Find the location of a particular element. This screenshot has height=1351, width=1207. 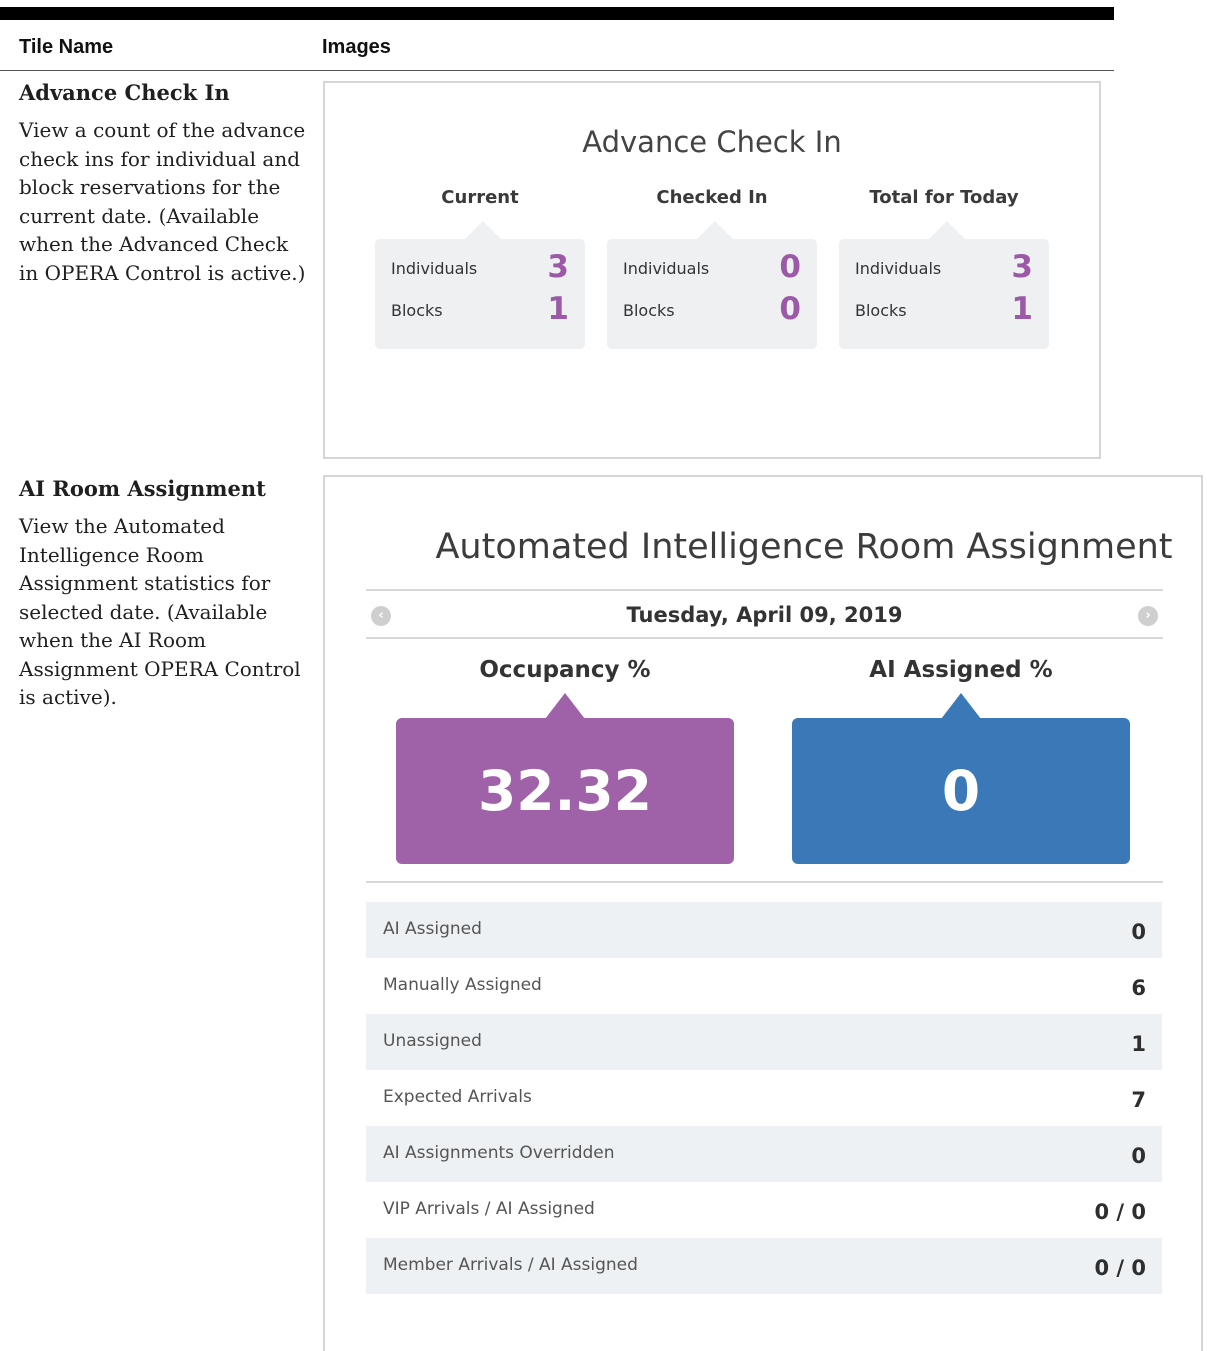

stat-row: AI Assignments Overridden 0 is located at coordinates (764, 1154).